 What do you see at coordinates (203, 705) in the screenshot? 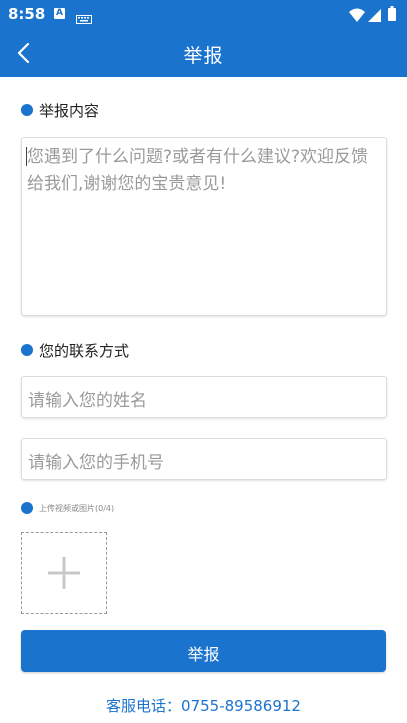
I see `customer-service-hotline: 客服电话：0755-89586912` at bounding box center [203, 705].